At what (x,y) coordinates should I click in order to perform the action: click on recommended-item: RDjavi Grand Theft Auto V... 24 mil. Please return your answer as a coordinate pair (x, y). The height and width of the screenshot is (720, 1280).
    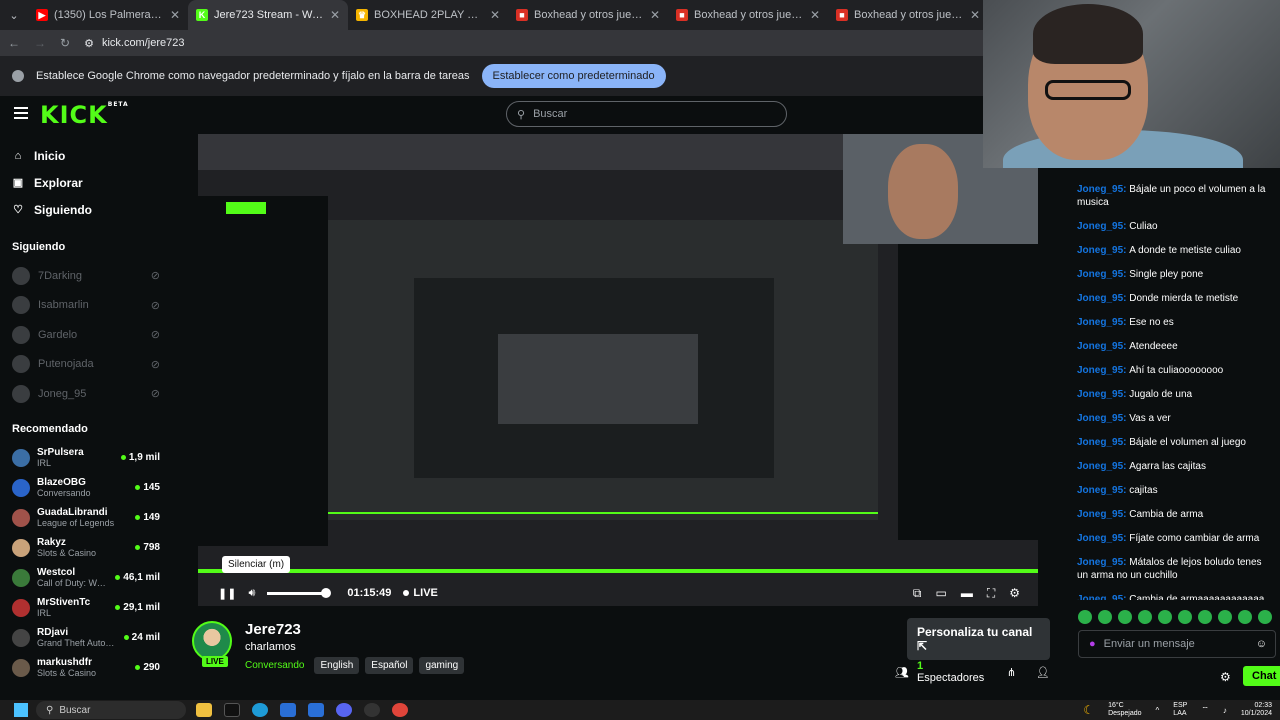
    Looking at the image, I should click on (86, 638).